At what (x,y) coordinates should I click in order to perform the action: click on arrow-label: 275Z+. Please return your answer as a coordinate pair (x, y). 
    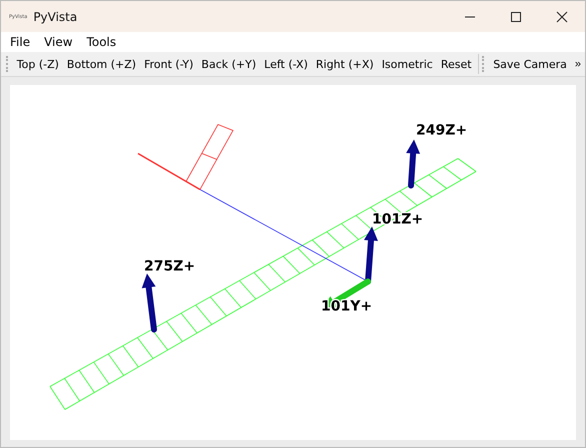
    Looking at the image, I should click on (170, 266).